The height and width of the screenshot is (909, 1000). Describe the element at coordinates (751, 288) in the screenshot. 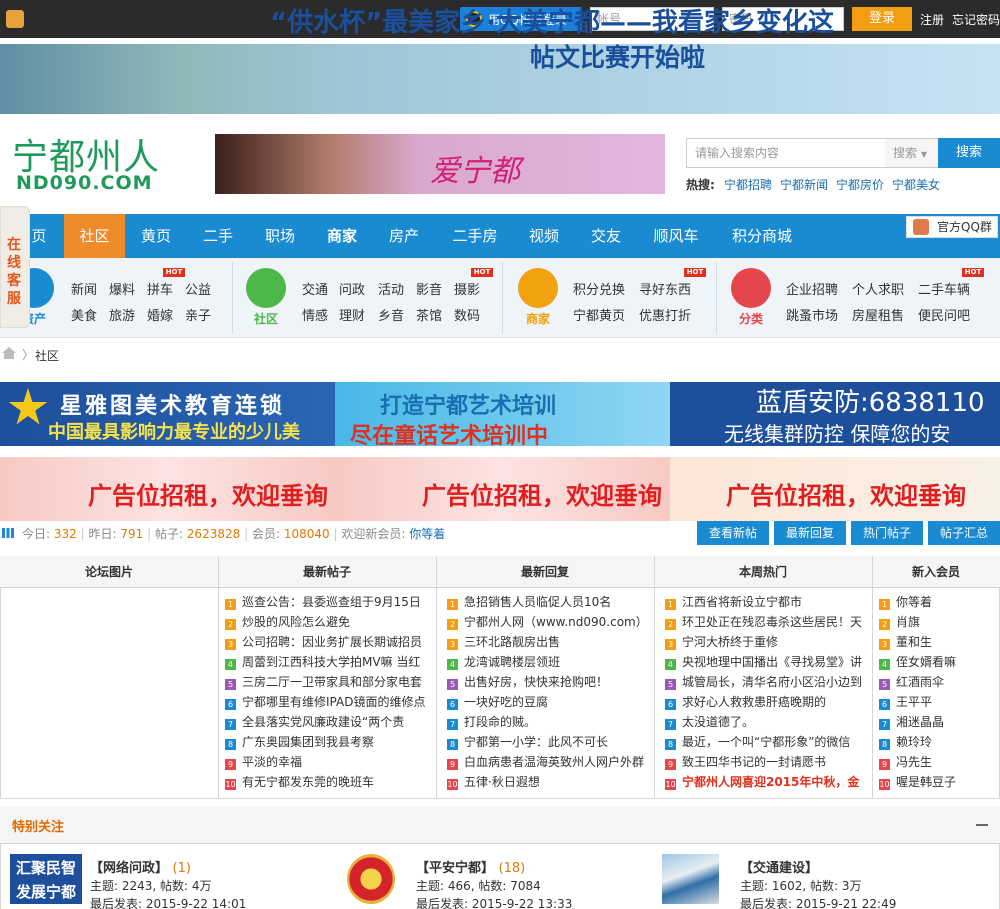

I see `classified-icon` at that location.